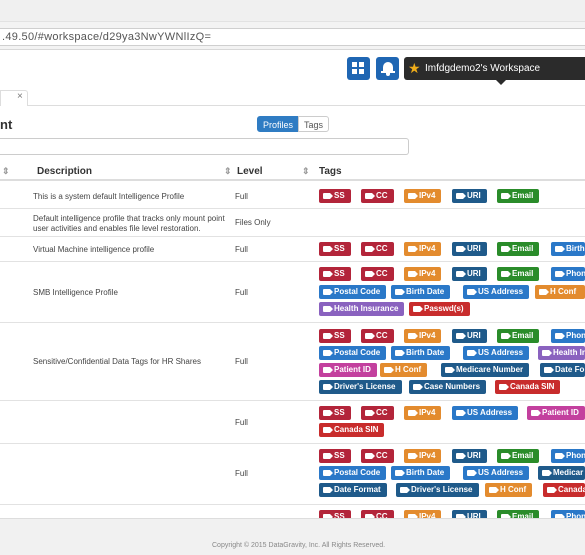  I want to click on grid-icon, so click(358, 68).